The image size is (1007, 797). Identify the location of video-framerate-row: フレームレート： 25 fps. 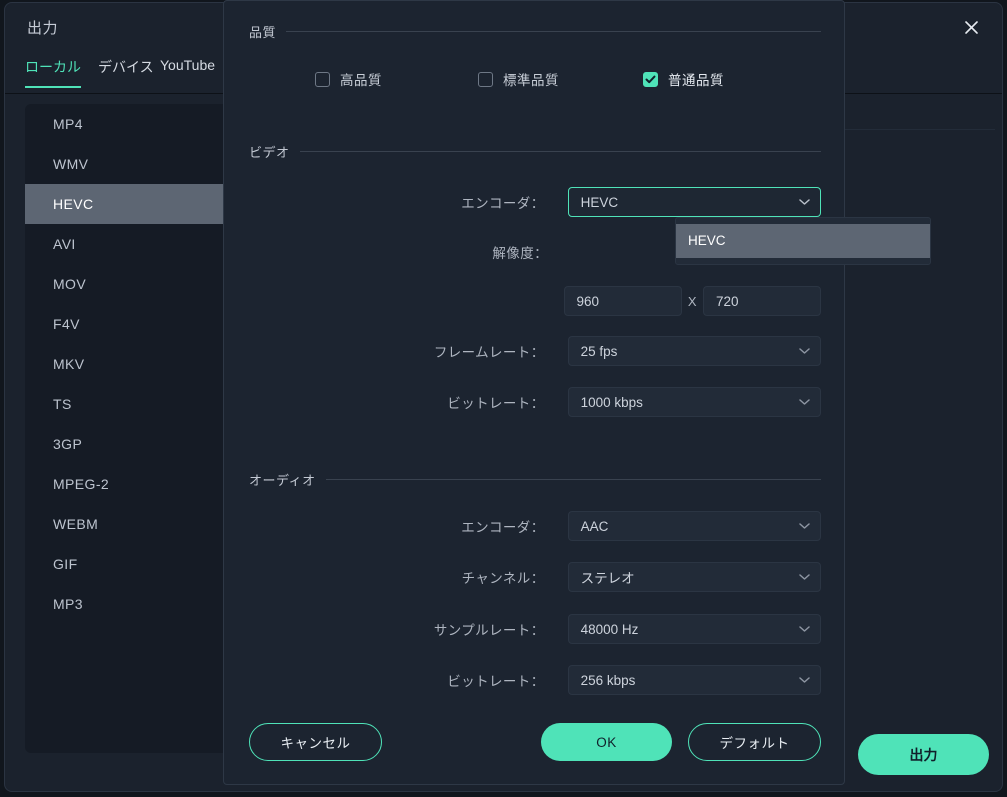
(535, 351).